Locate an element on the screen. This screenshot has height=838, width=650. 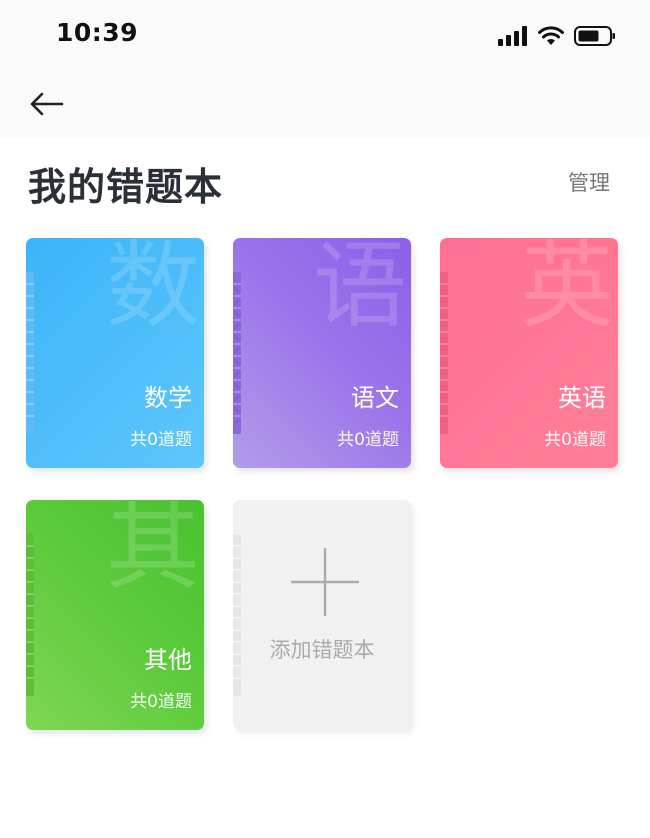
notebook-name: 数学 is located at coordinates (168, 398).